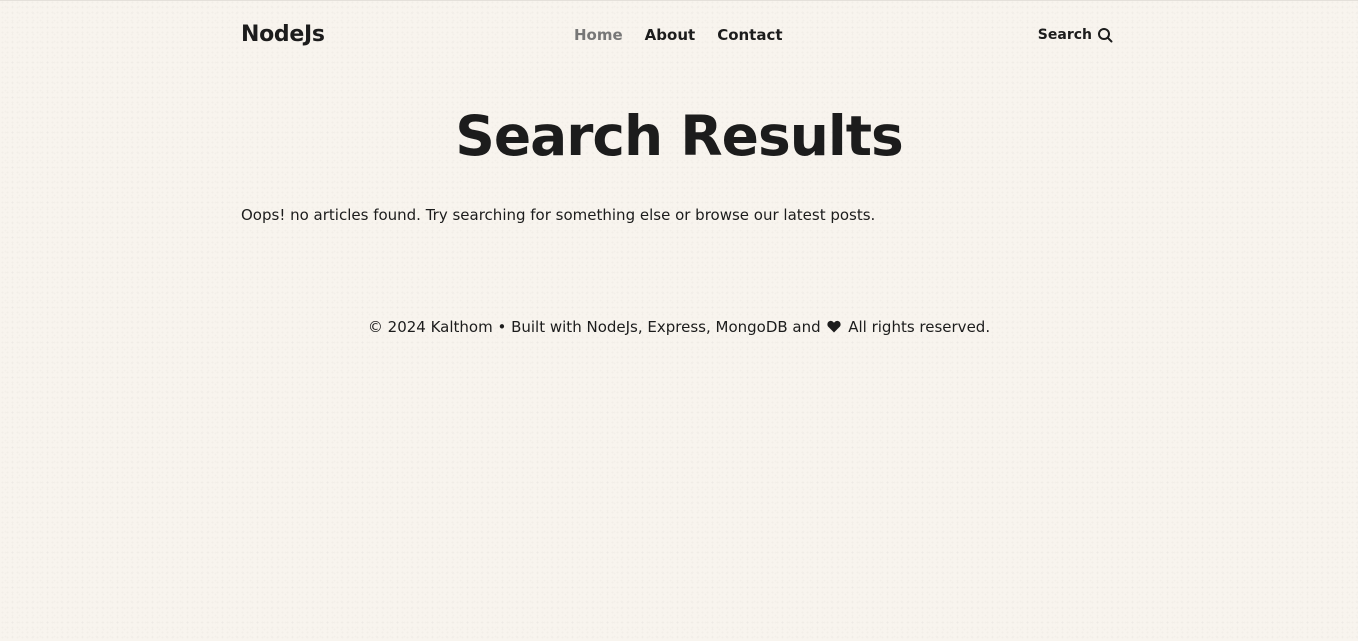 The height and width of the screenshot is (641, 1358). I want to click on search-button: Search, so click(1075, 35).